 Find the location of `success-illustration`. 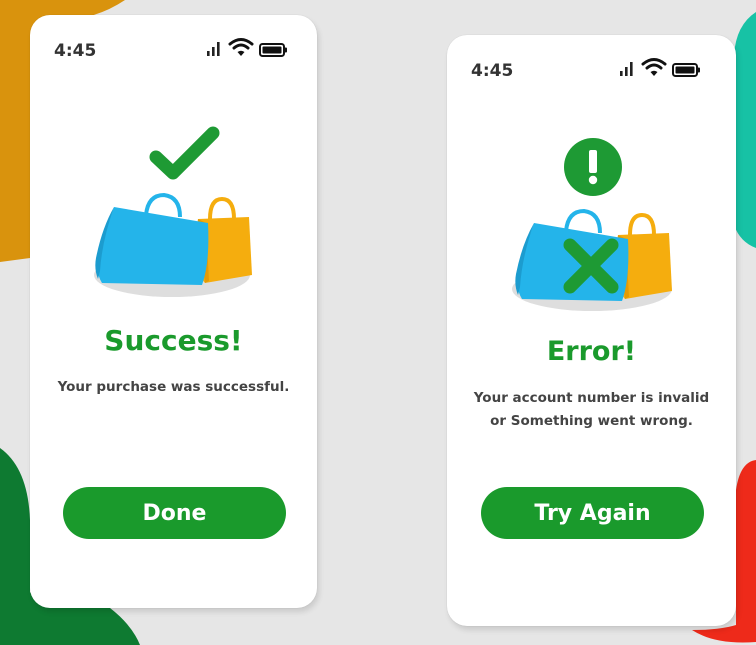

success-illustration is located at coordinates (173, 211).